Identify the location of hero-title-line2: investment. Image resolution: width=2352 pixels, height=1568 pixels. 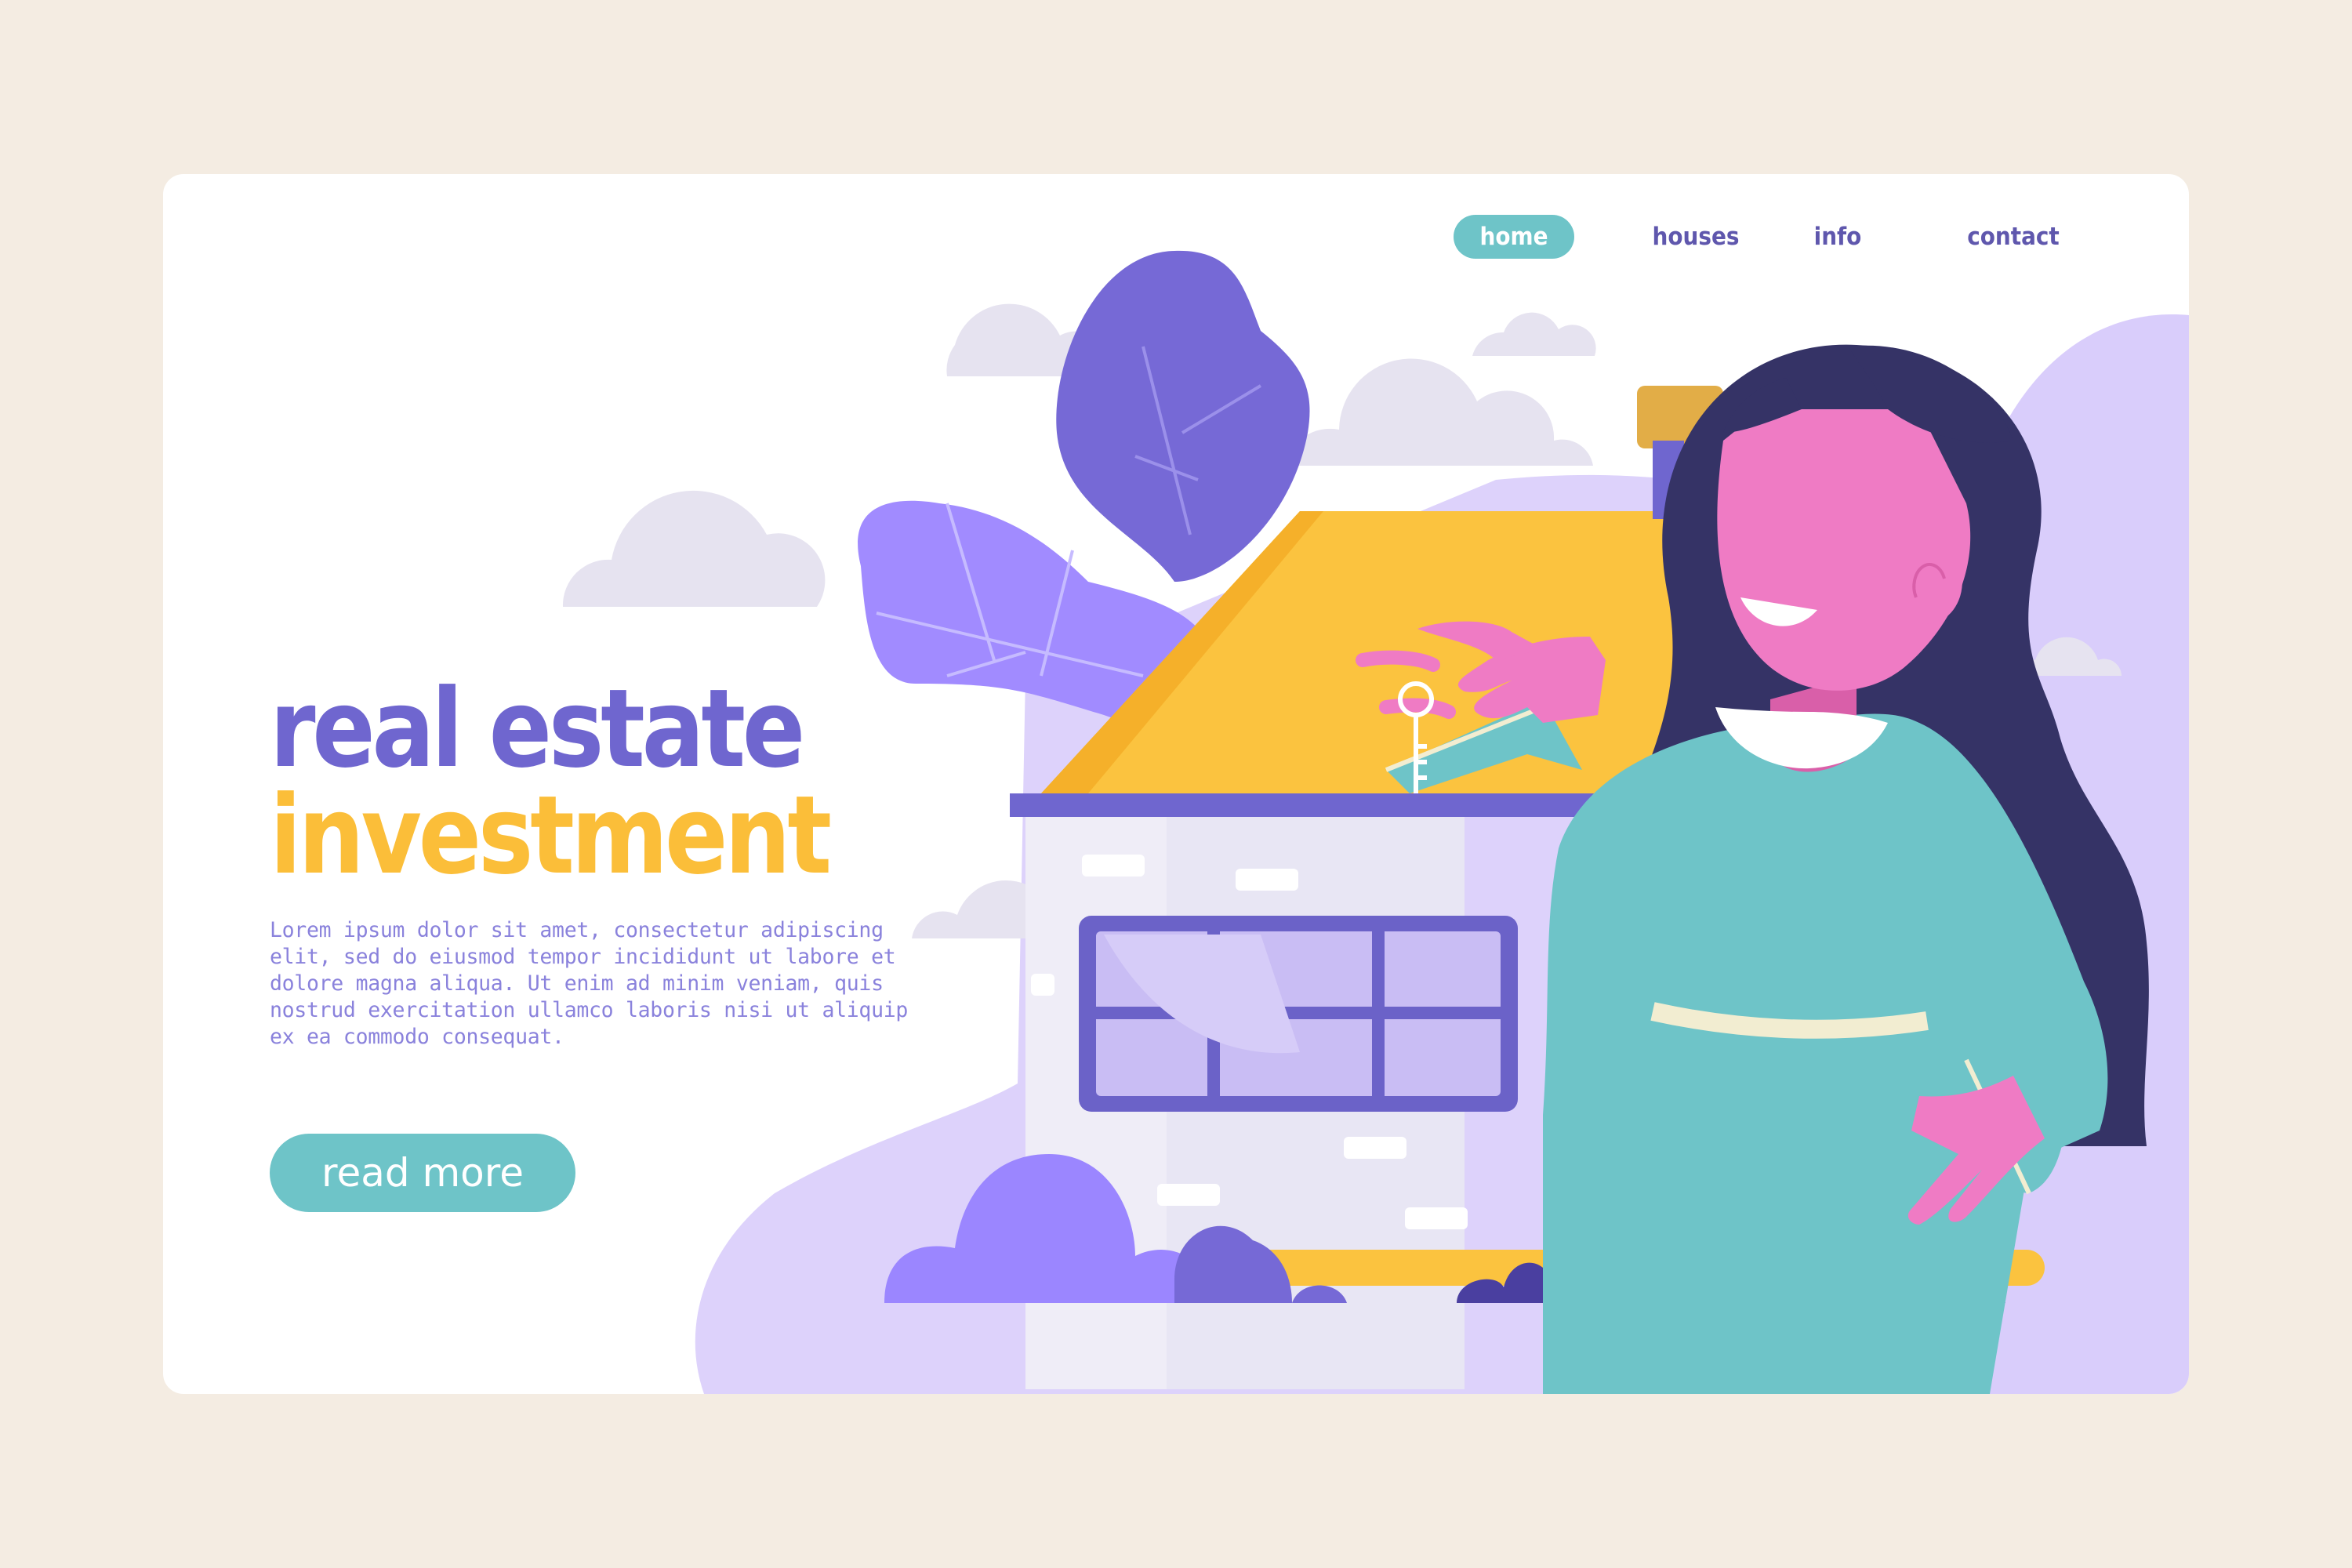
(551, 835).